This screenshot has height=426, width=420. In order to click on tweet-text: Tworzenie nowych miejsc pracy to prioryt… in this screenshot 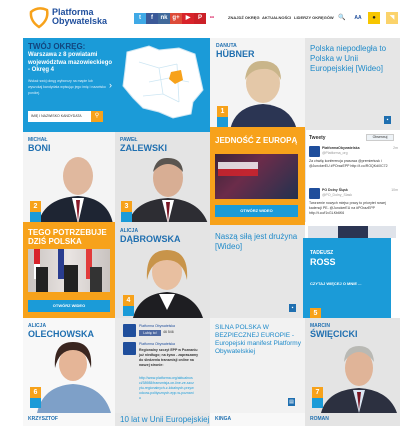, I will do `click(347, 208)`.